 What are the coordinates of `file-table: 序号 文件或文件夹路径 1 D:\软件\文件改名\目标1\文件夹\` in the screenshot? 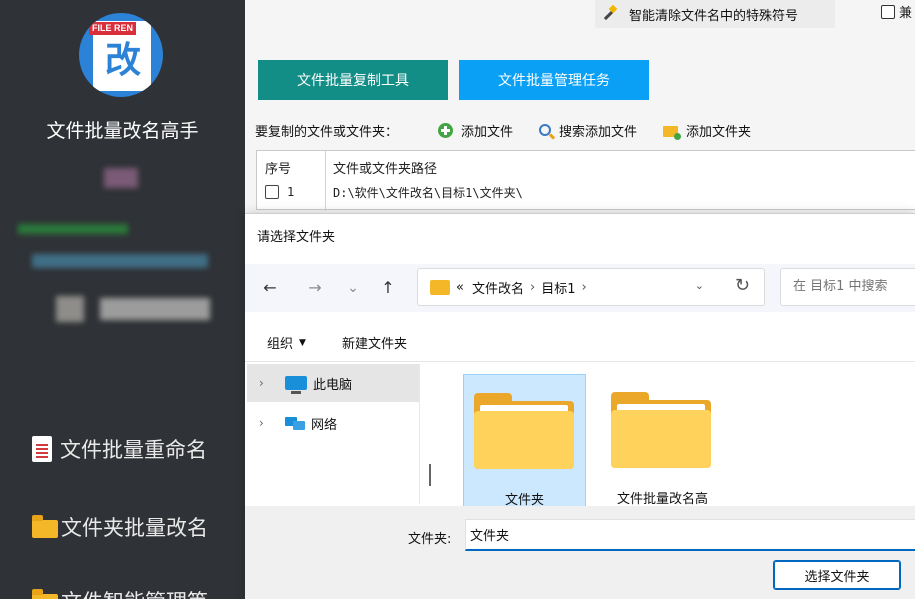 It's located at (585, 180).